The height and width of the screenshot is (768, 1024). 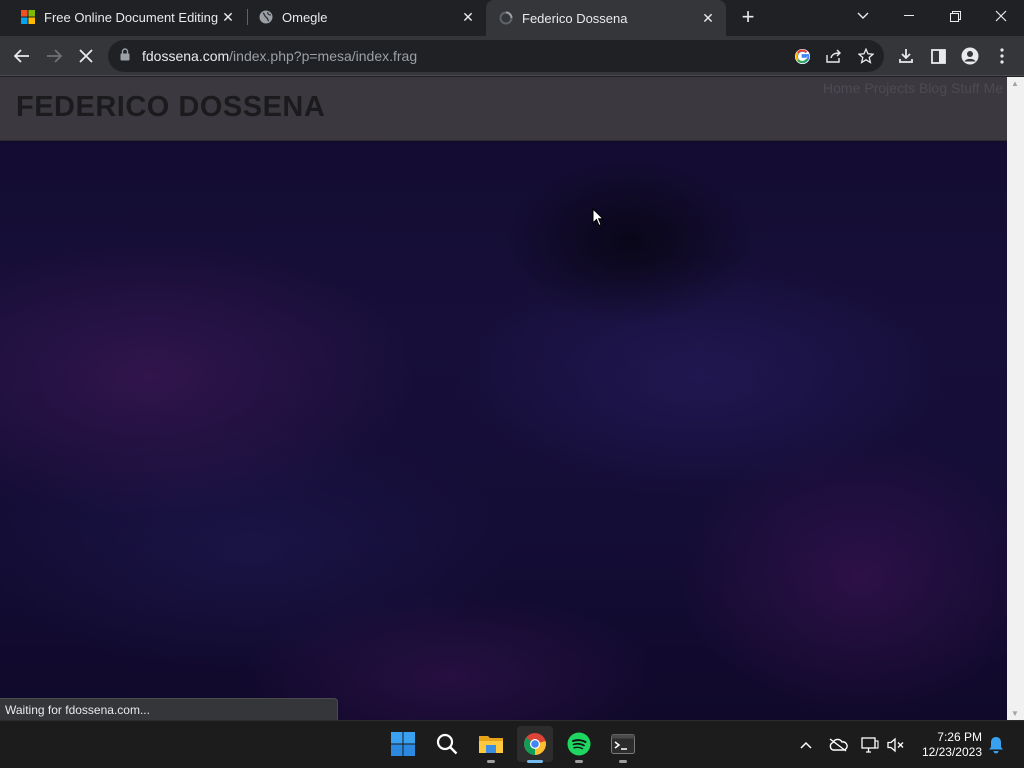 I want to click on file-explorer-icon, so click(x=491, y=744).